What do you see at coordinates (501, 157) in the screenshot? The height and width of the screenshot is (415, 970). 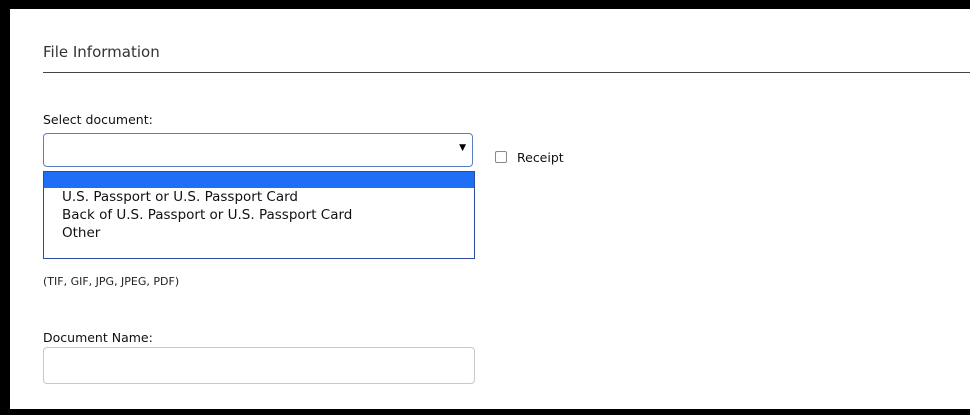 I see `receipt-checkbox` at bounding box center [501, 157].